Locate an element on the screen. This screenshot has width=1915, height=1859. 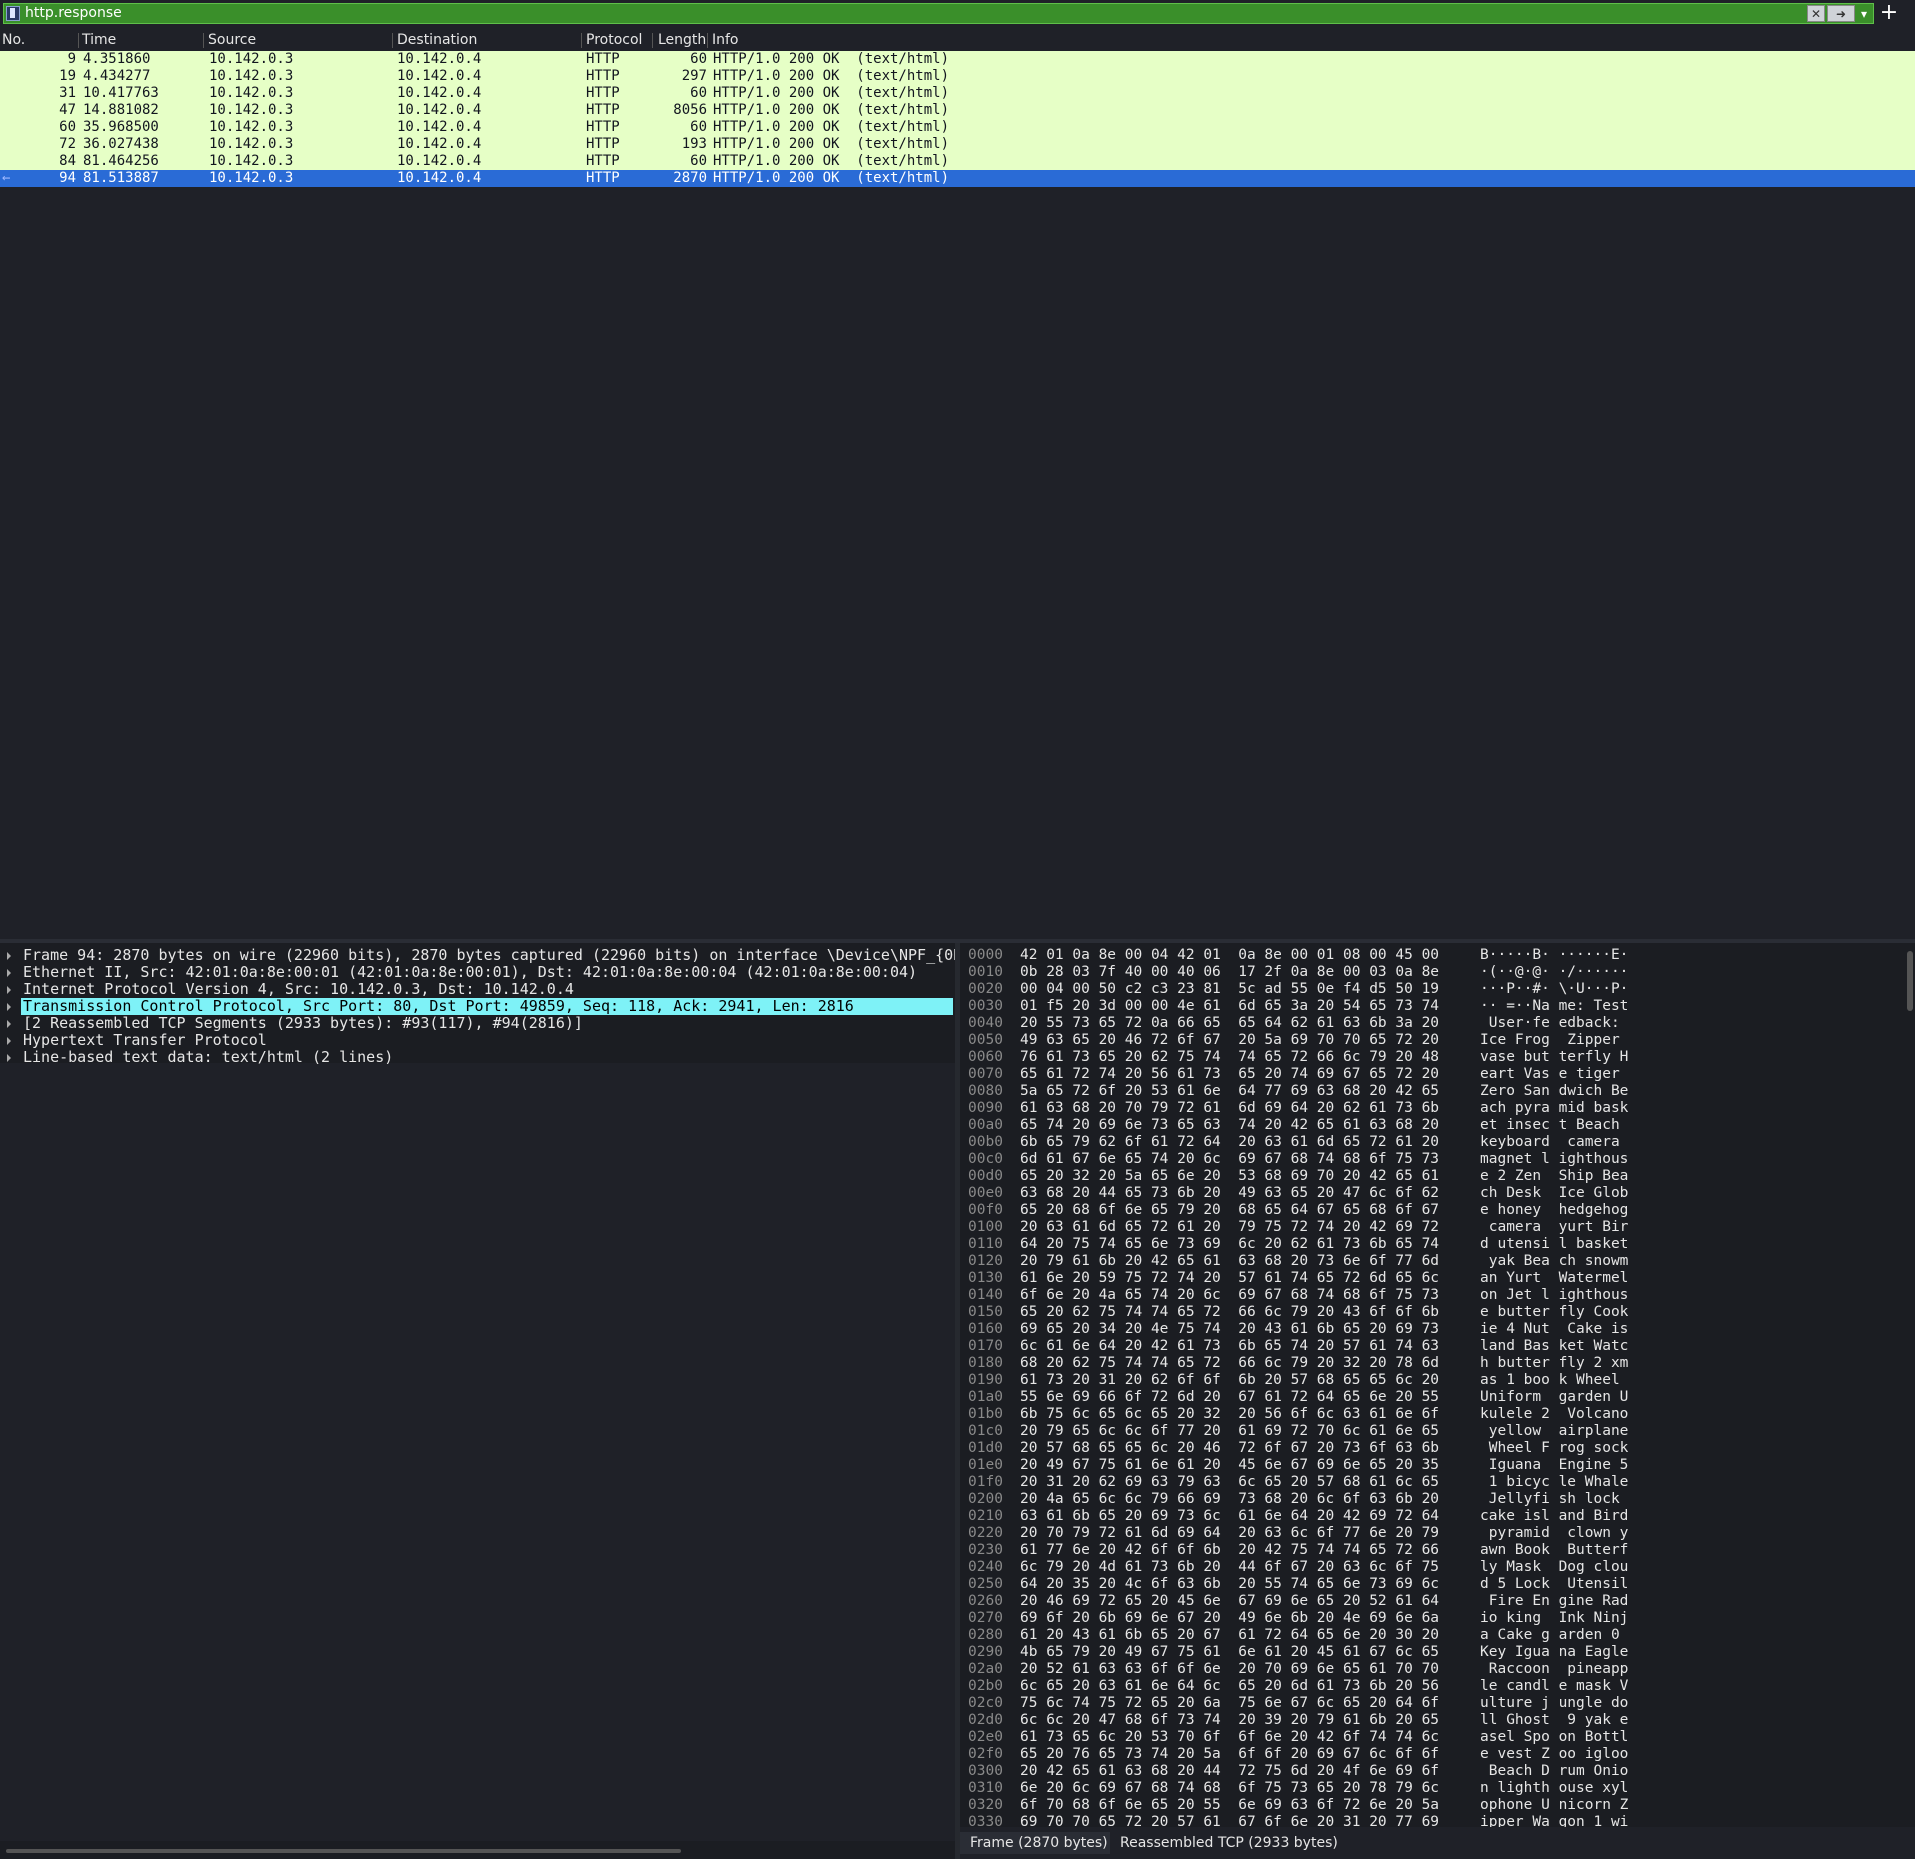
cell-time: 35.968500 is located at coordinates (121, 127).